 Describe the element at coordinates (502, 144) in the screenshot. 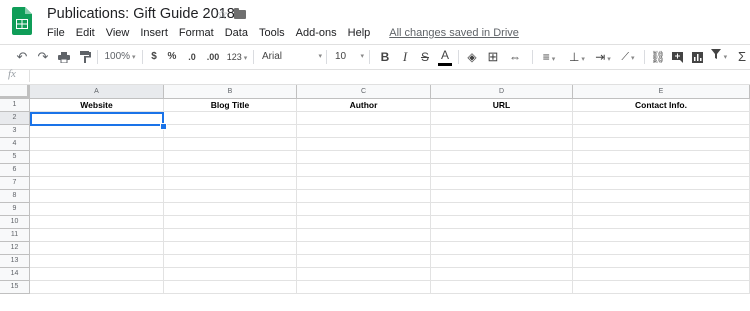

I see `cell-d4` at that location.